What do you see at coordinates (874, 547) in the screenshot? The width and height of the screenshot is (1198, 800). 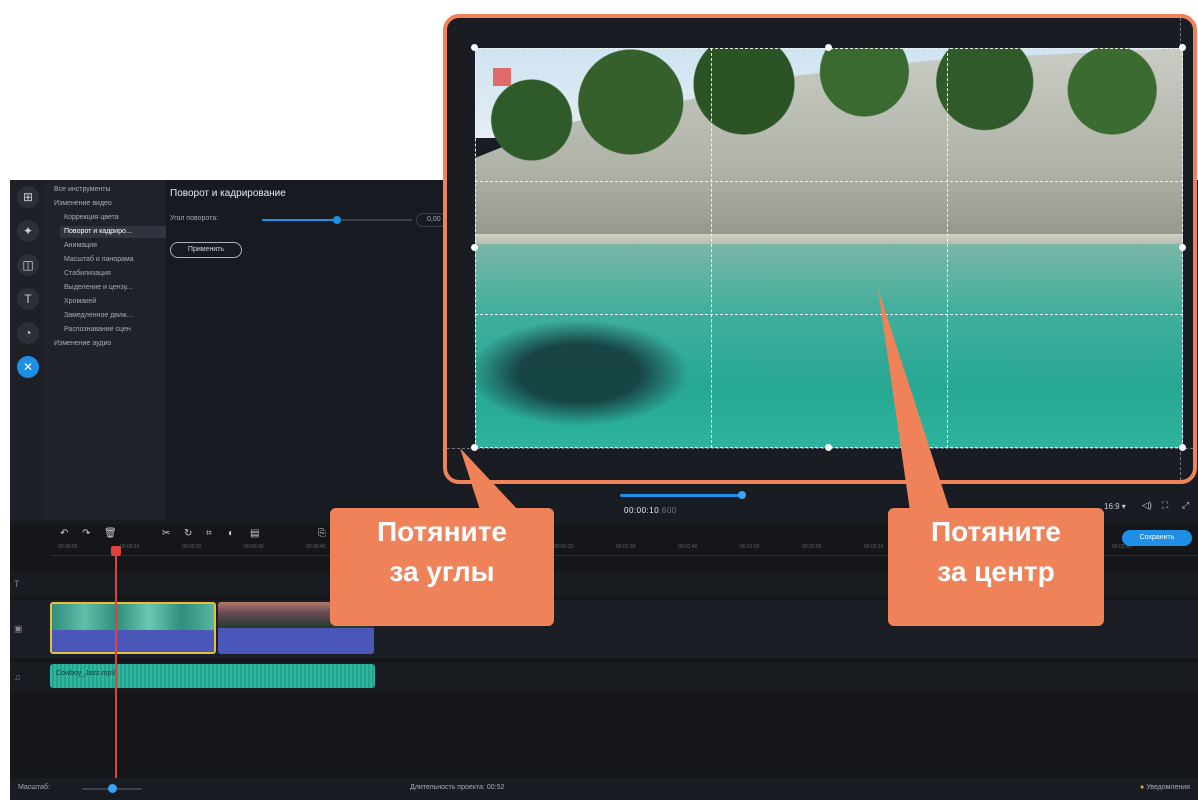 I see `ruler-tick-label: 00:02:10` at bounding box center [874, 547].